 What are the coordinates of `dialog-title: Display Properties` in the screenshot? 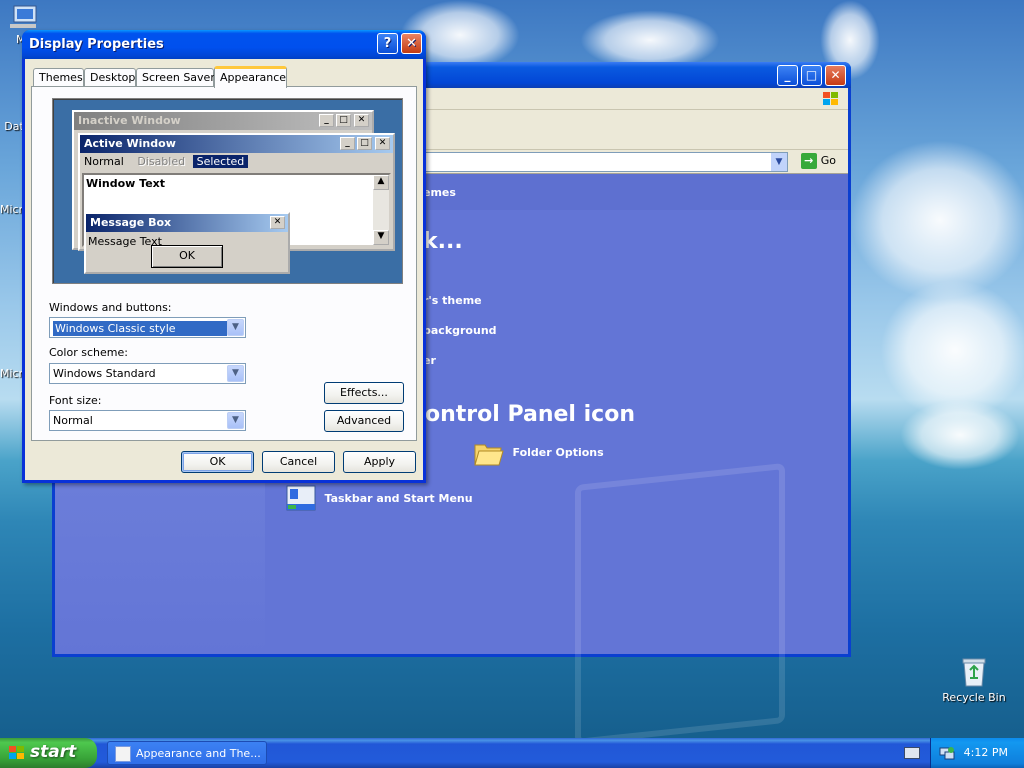 It's located at (96, 44).